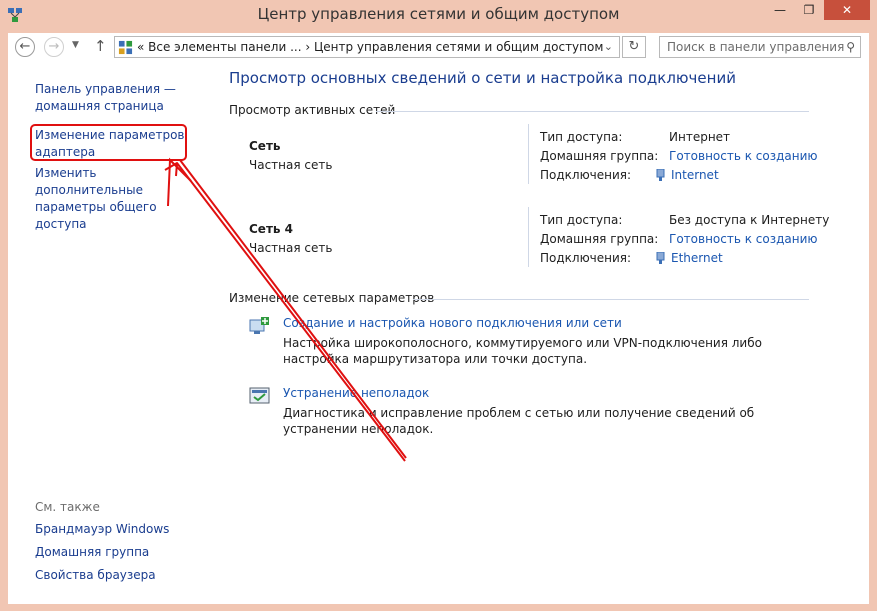 The image size is (877, 611). Describe the element at coordinates (108, 142) in the screenshot. I see `annotation-highlight` at that location.